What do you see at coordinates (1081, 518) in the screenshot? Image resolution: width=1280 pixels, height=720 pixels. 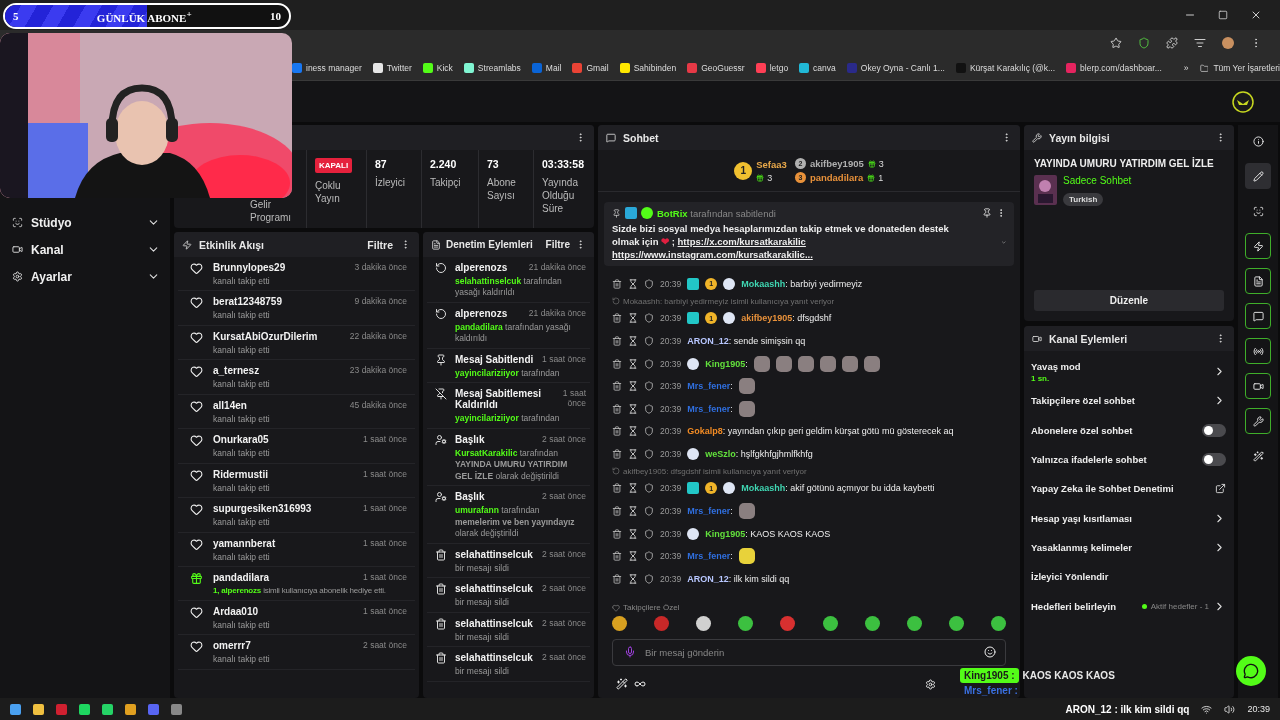 I see `action-label: Hesap yaşı kısıtlaması` at bounding box center [1081, 518].